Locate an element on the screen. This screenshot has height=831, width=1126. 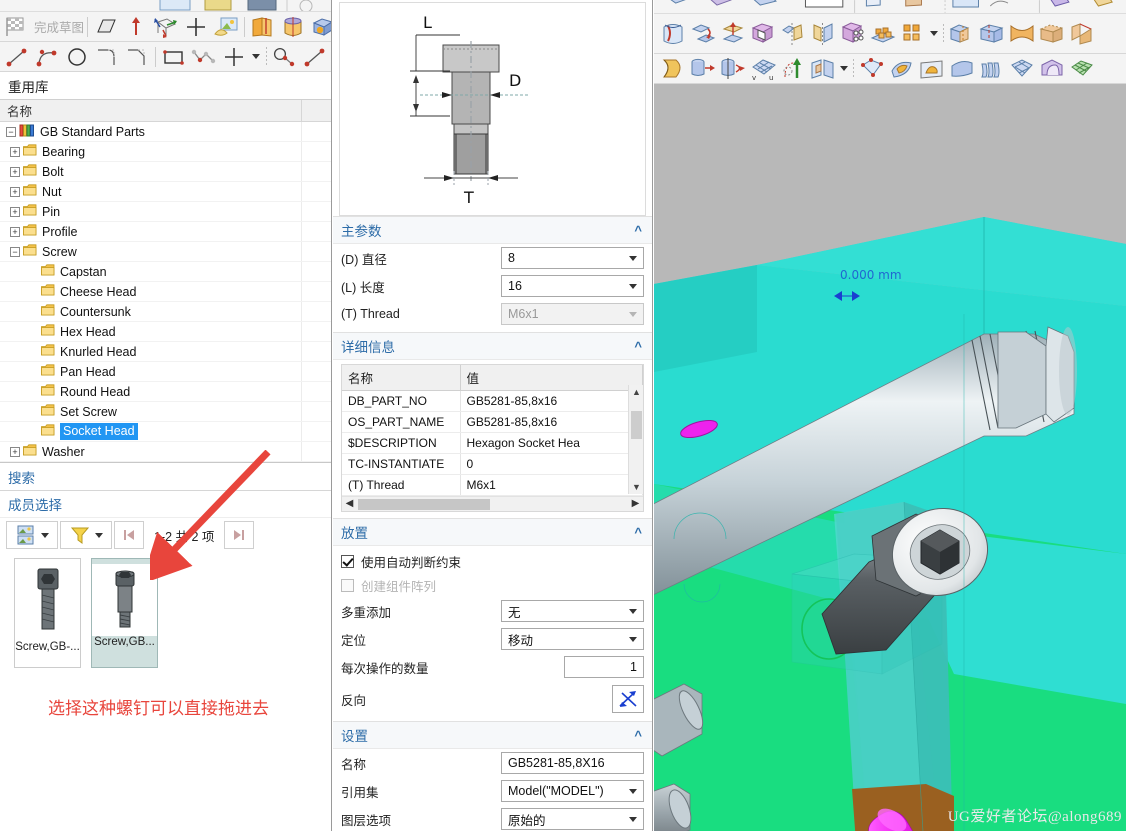
thumbnail-view-icon is located at coordinates (32, 535).